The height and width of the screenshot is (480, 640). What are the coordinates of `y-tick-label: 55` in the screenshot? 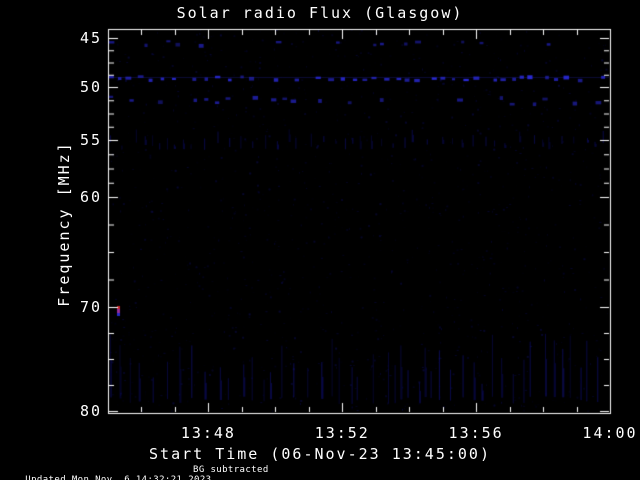 It's located at (90, 140).